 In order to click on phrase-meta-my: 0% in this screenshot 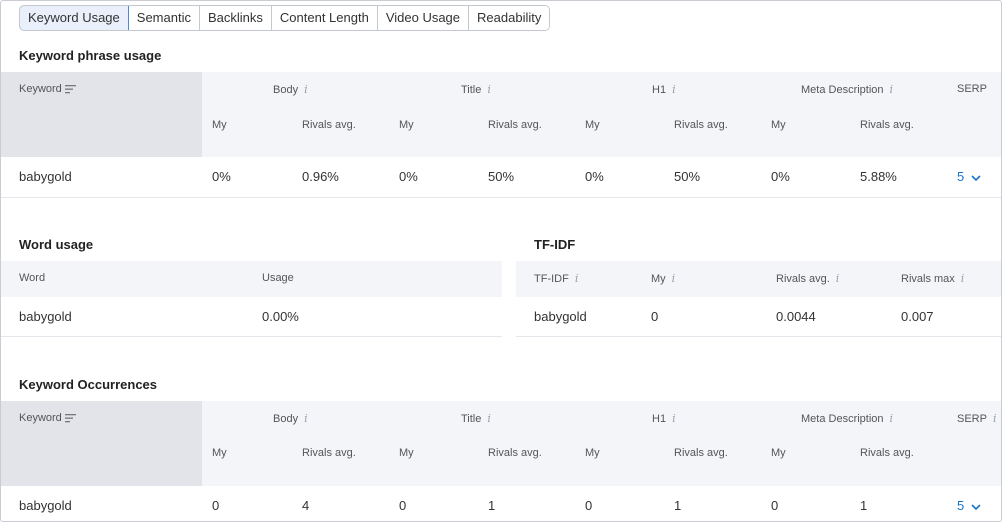, I will do `click(780, 176)`.